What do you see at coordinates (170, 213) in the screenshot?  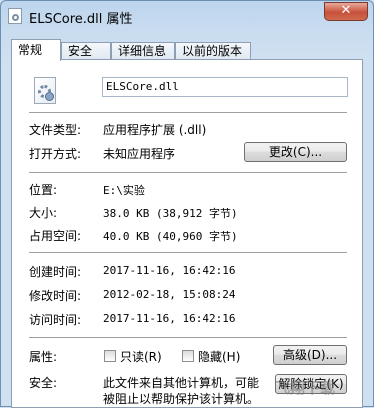 I see `size-value: 38.0 KB (38,912 字节)` at bounding box center [170, 213].